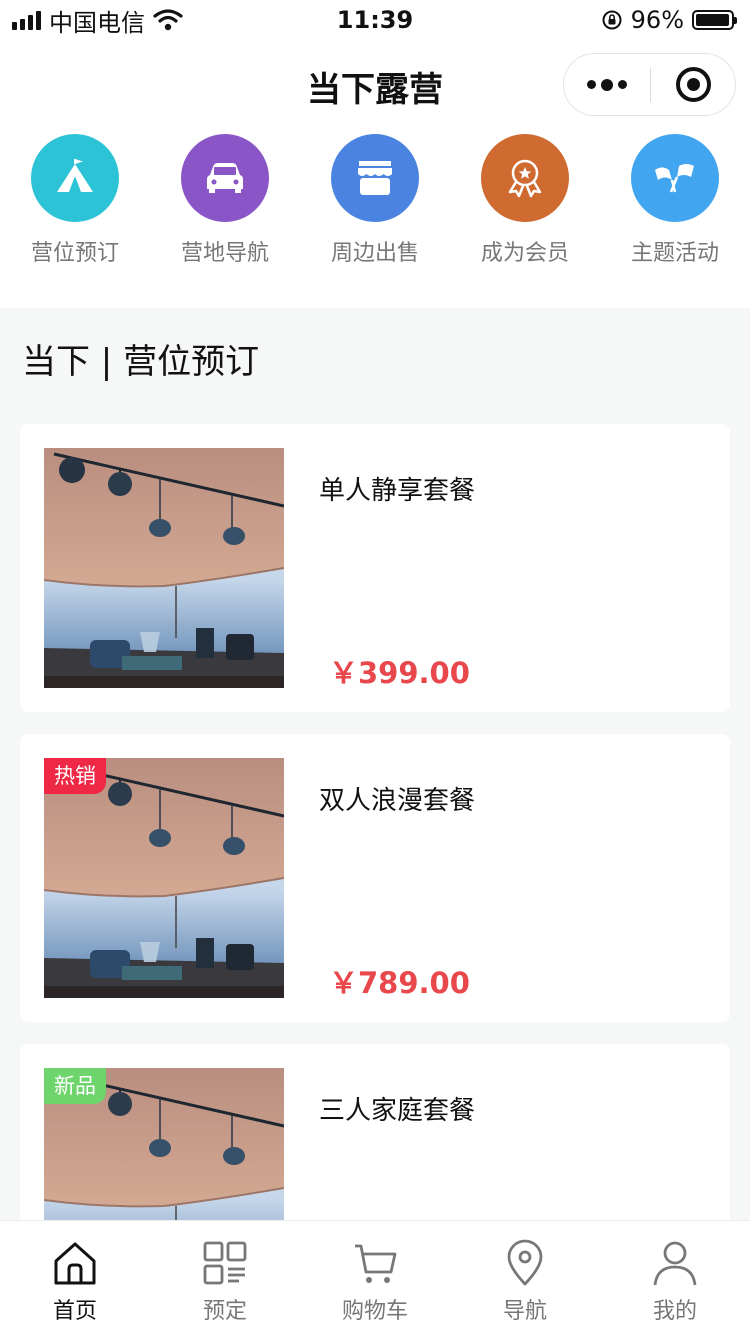  What do you see at coordinates (674, 253) in the screenshot?
I see `quick-menu-label: 主题活动` at bounding box center [674, 253].